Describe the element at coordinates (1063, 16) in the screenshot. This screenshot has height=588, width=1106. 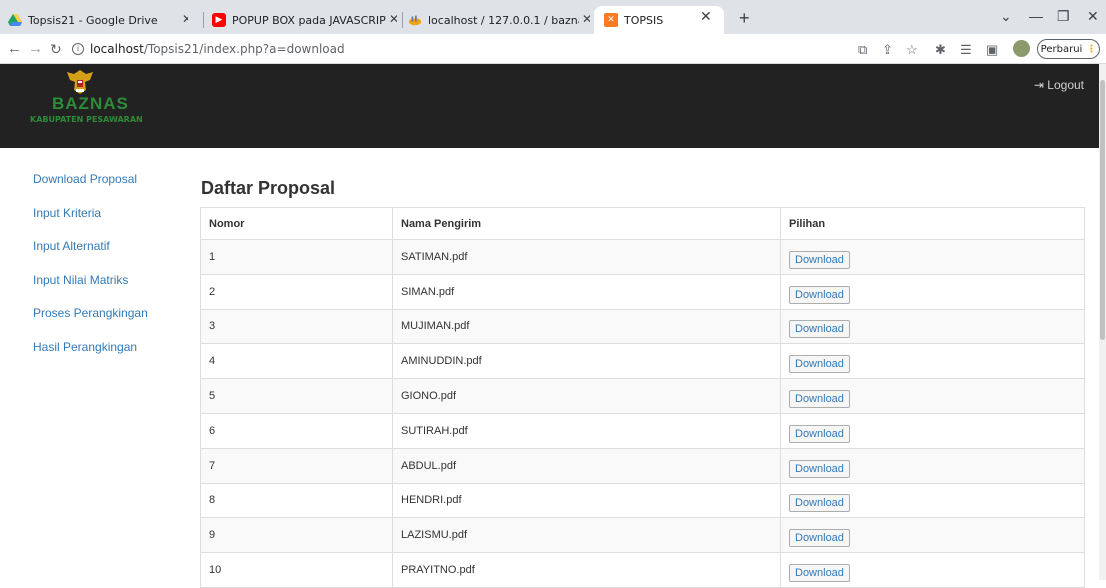
I see `restore-button: ❐` at that location.